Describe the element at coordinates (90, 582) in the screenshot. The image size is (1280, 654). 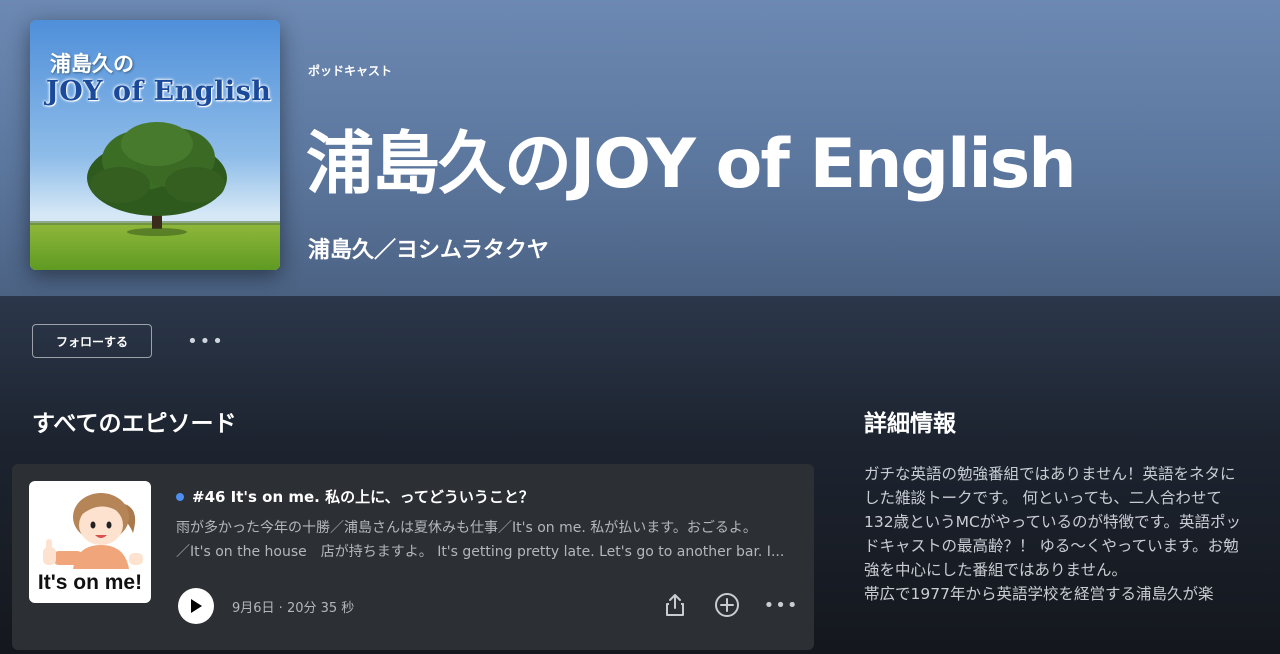
I see `episode-thumbnail-caption: It's on me!` at that location.